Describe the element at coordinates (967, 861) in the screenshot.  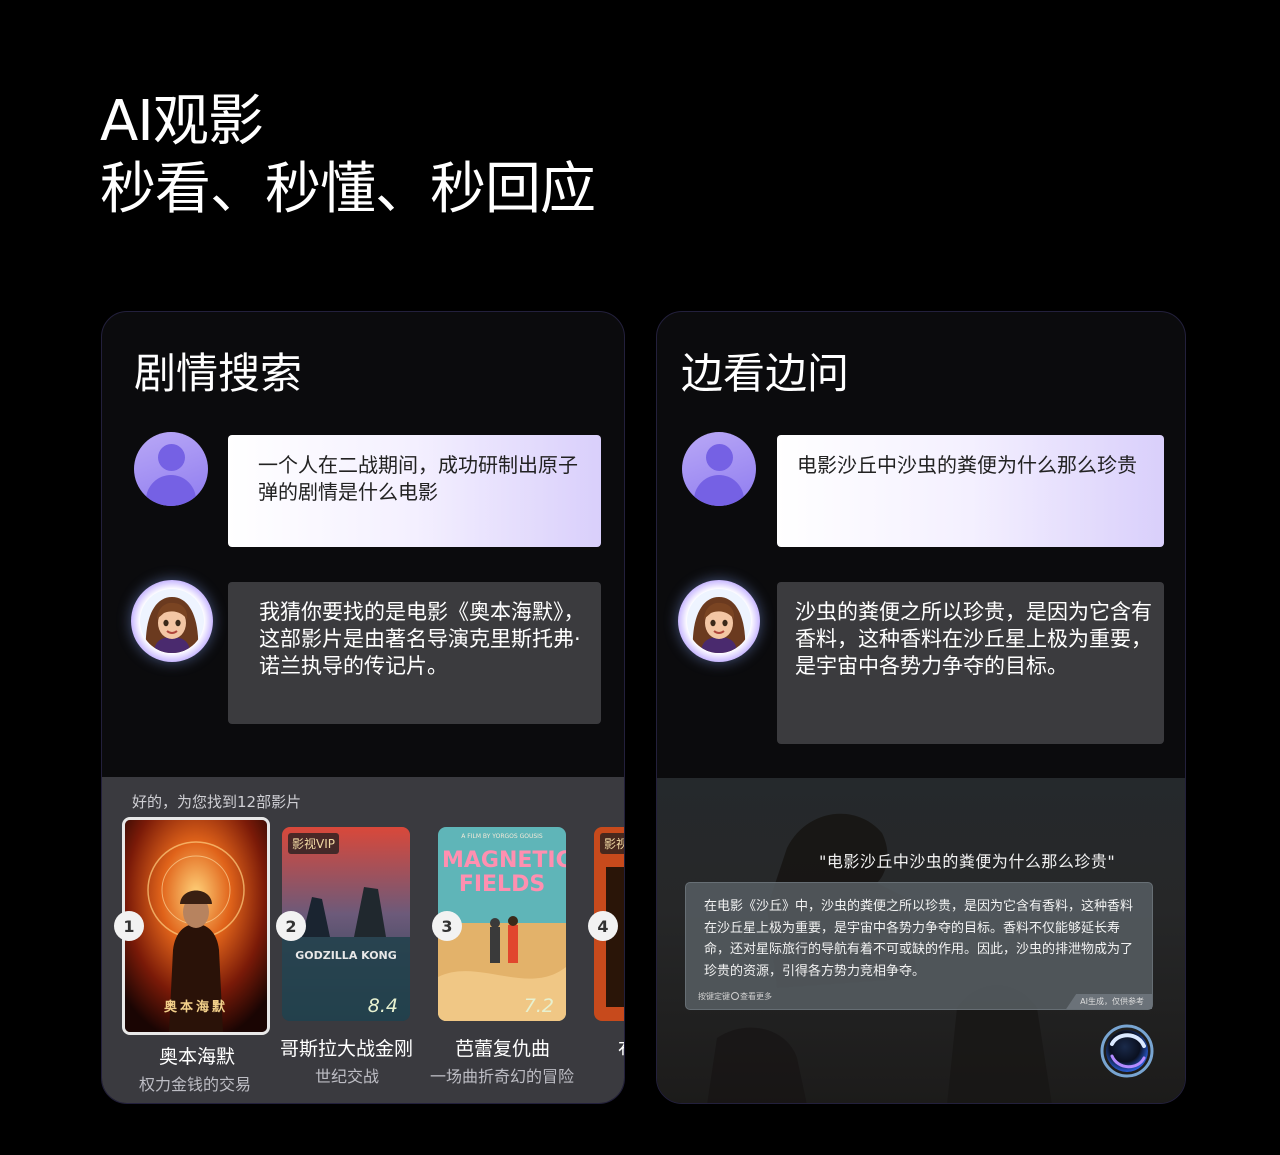
I see `scene-question-text: "电影沙丘中沙虫的粪便为什么那么珍贵"` at that location.